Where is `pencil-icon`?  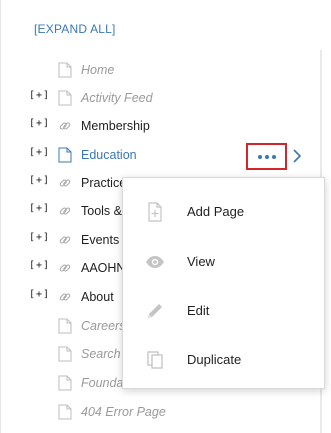
pencil-icon is located at coordinates (155, 311).